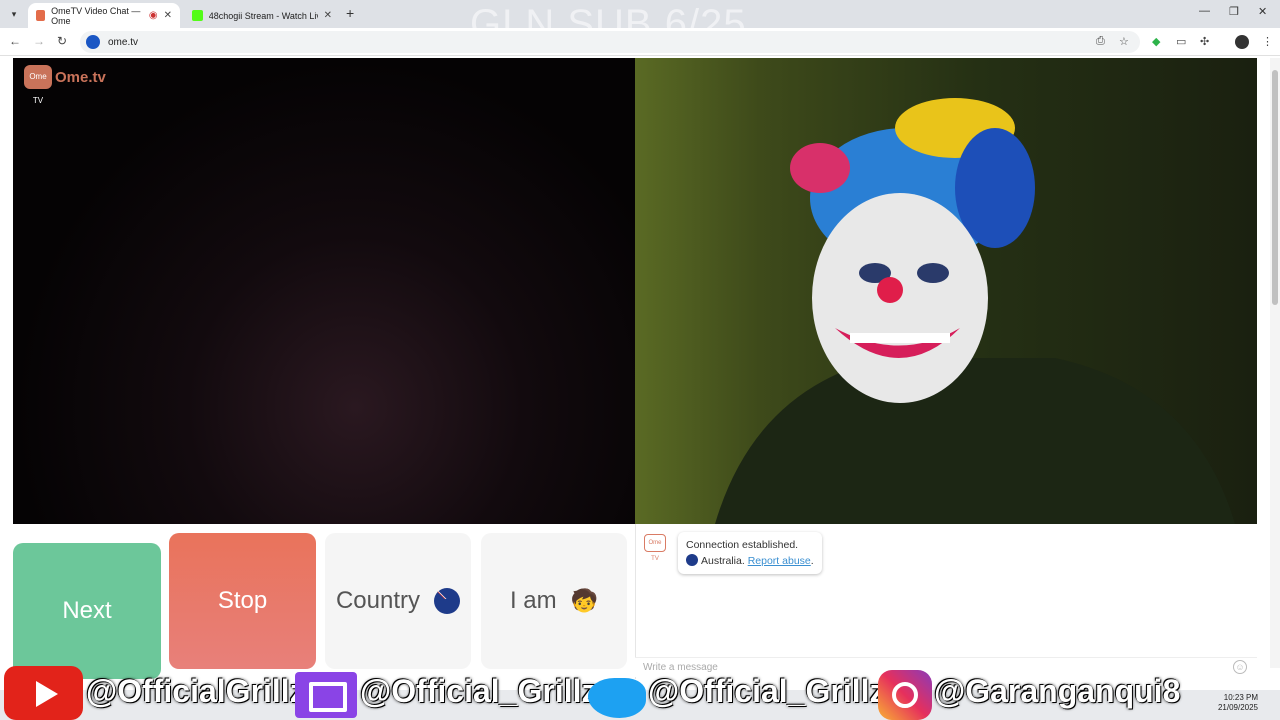  What do you see at coordinates (533, 600) in the screenshot?
I see `iam-label: I am` at bounding box center [533, 600].